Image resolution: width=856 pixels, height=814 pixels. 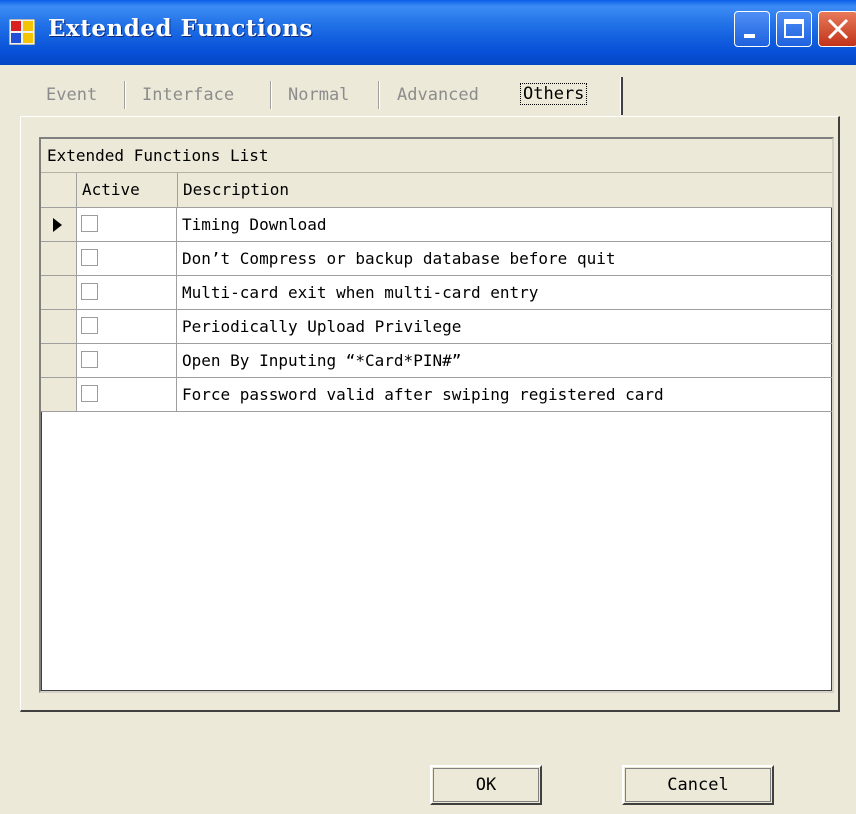 What do you see at coordinates (360, 292) in the screenshot?
I see `description-cell: Multi-card exit when multi-card entry` at bounding box center [360, 292].